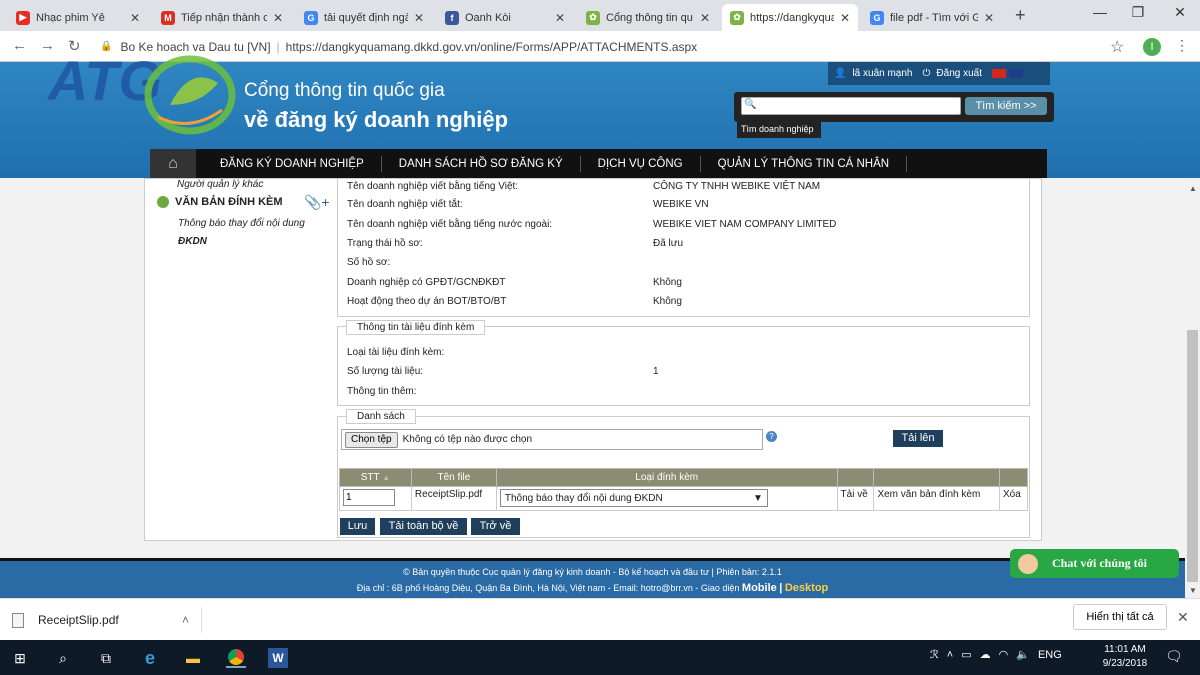 The image size is (1200, 675). Describe the element at coordinates (23, 17) in the screenshot. I see `tab-favicon-icon: ▶` at that location.